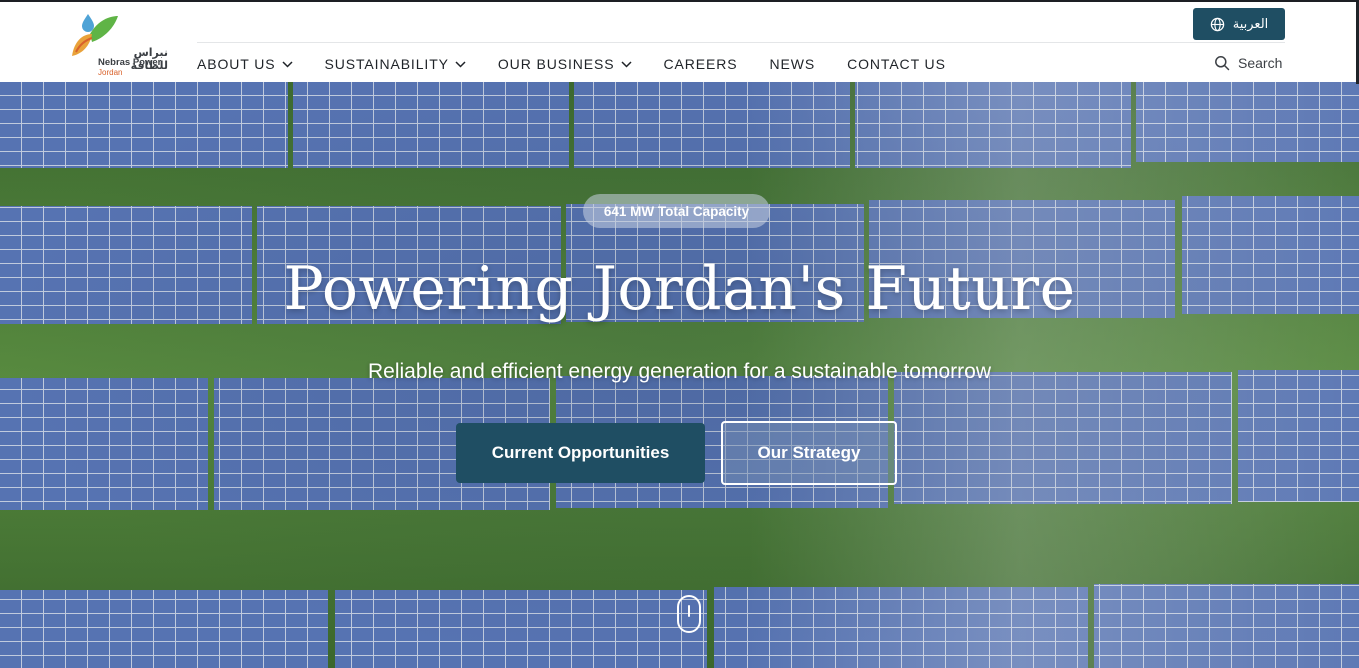 This screenshot has height=668, width=1359. I want to click on nav-item-label: NEWS, so click(792, 64).